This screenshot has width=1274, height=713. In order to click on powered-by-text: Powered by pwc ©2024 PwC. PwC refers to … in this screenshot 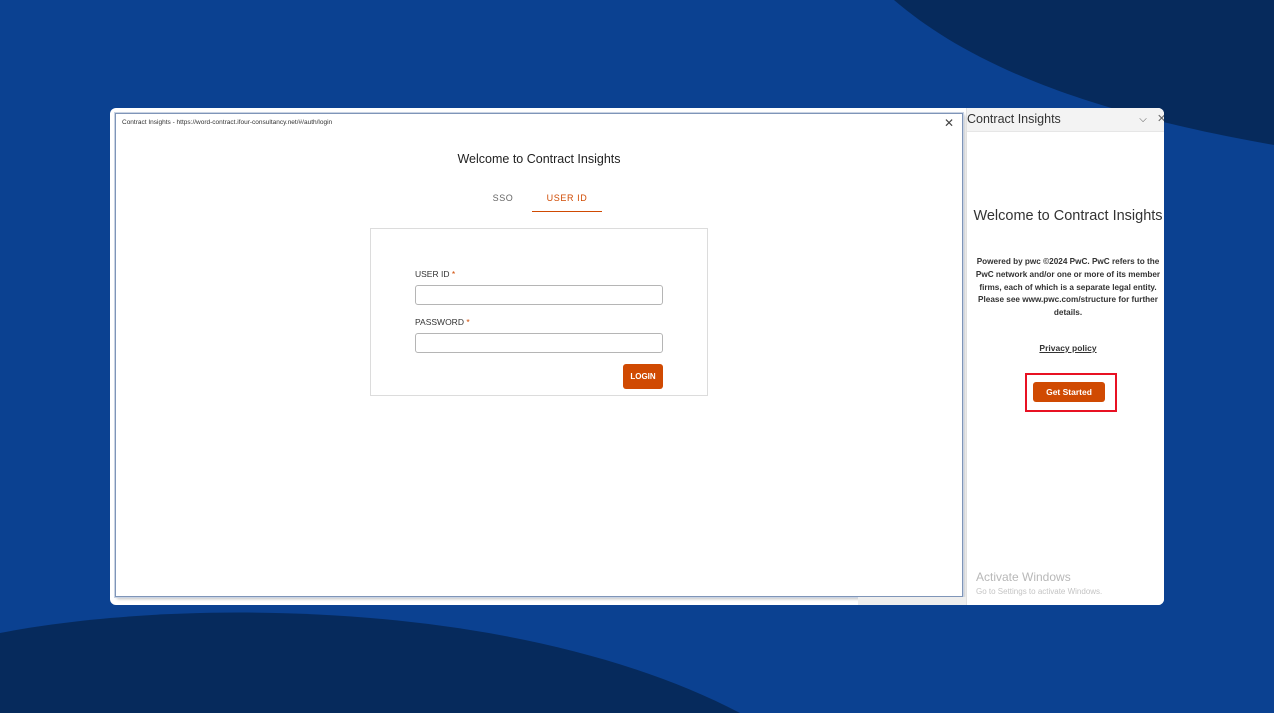, I will do `click(1068, 287)`.